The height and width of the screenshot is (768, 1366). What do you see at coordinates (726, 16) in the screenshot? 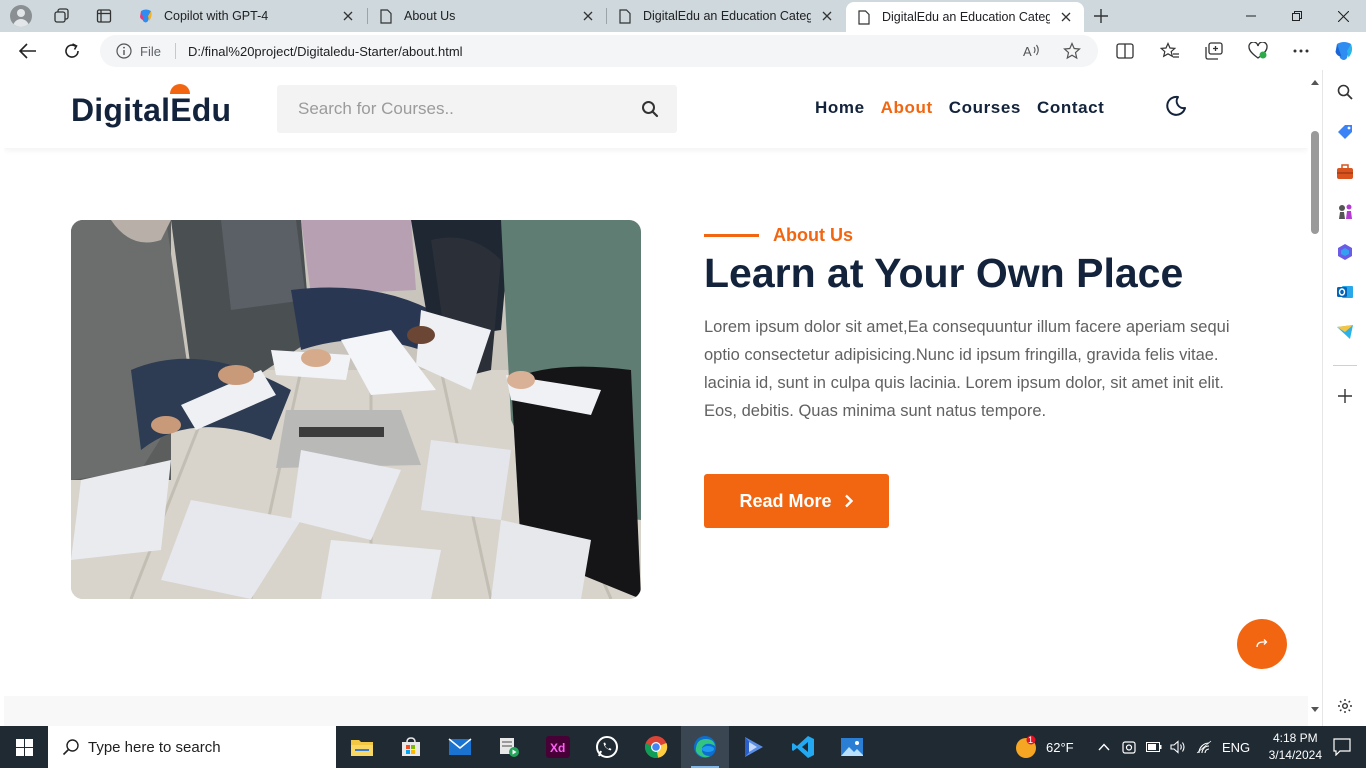
I see `tab-digitaledu-1: DigitalEdu an Education Category` at bounding box center [726, 16].